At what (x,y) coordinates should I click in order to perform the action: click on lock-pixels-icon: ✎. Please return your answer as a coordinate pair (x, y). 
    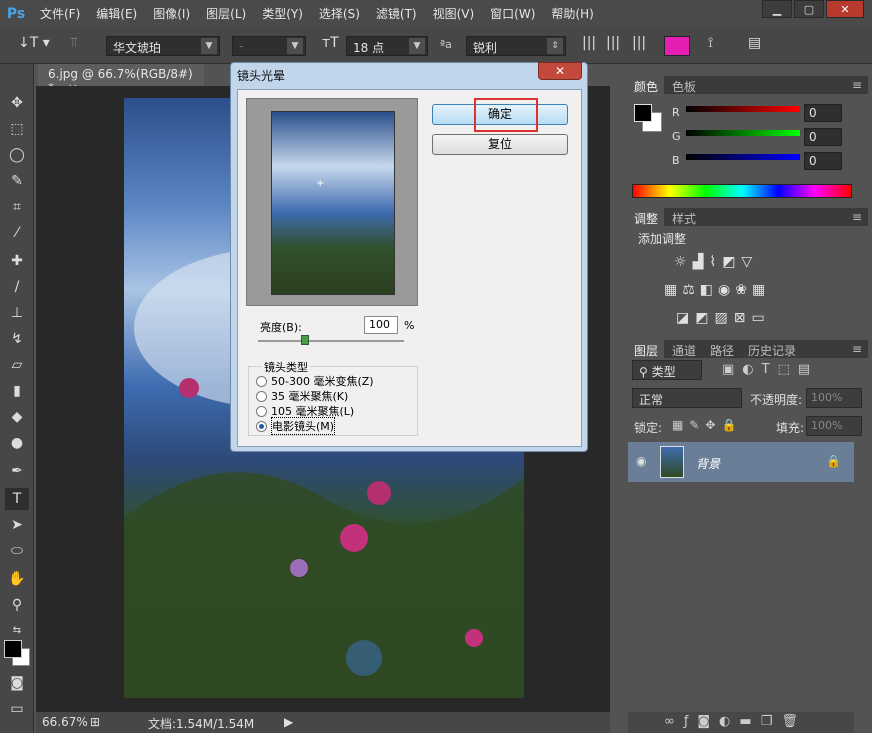
    Looking at the image, I should click on (697, 425).